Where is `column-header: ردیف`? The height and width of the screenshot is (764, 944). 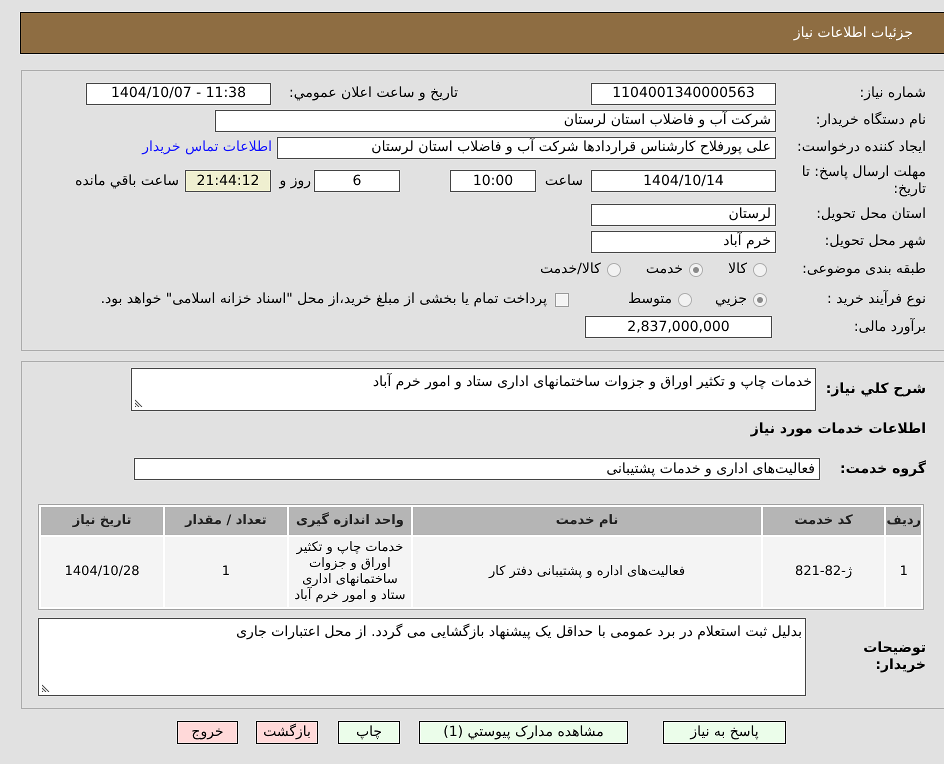
column-header: ردیف is located at coordinates (903, 521).